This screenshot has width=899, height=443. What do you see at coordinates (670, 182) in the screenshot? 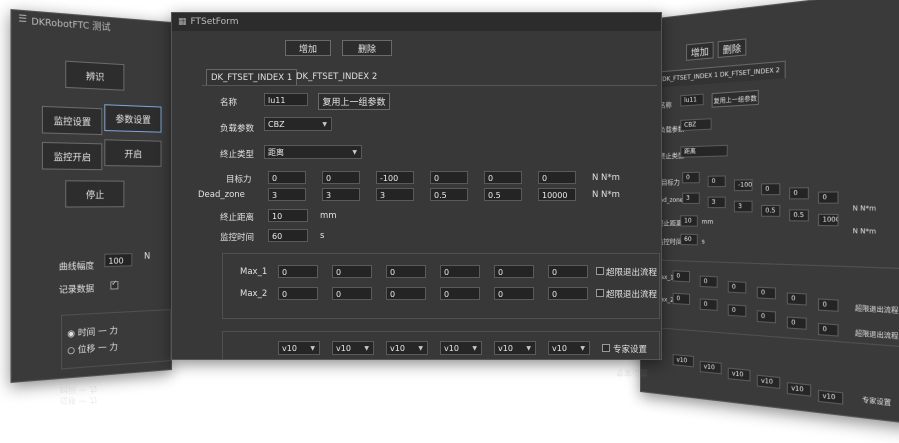
I see `right-target-label: 目标力` at bounding box center [670, 182].